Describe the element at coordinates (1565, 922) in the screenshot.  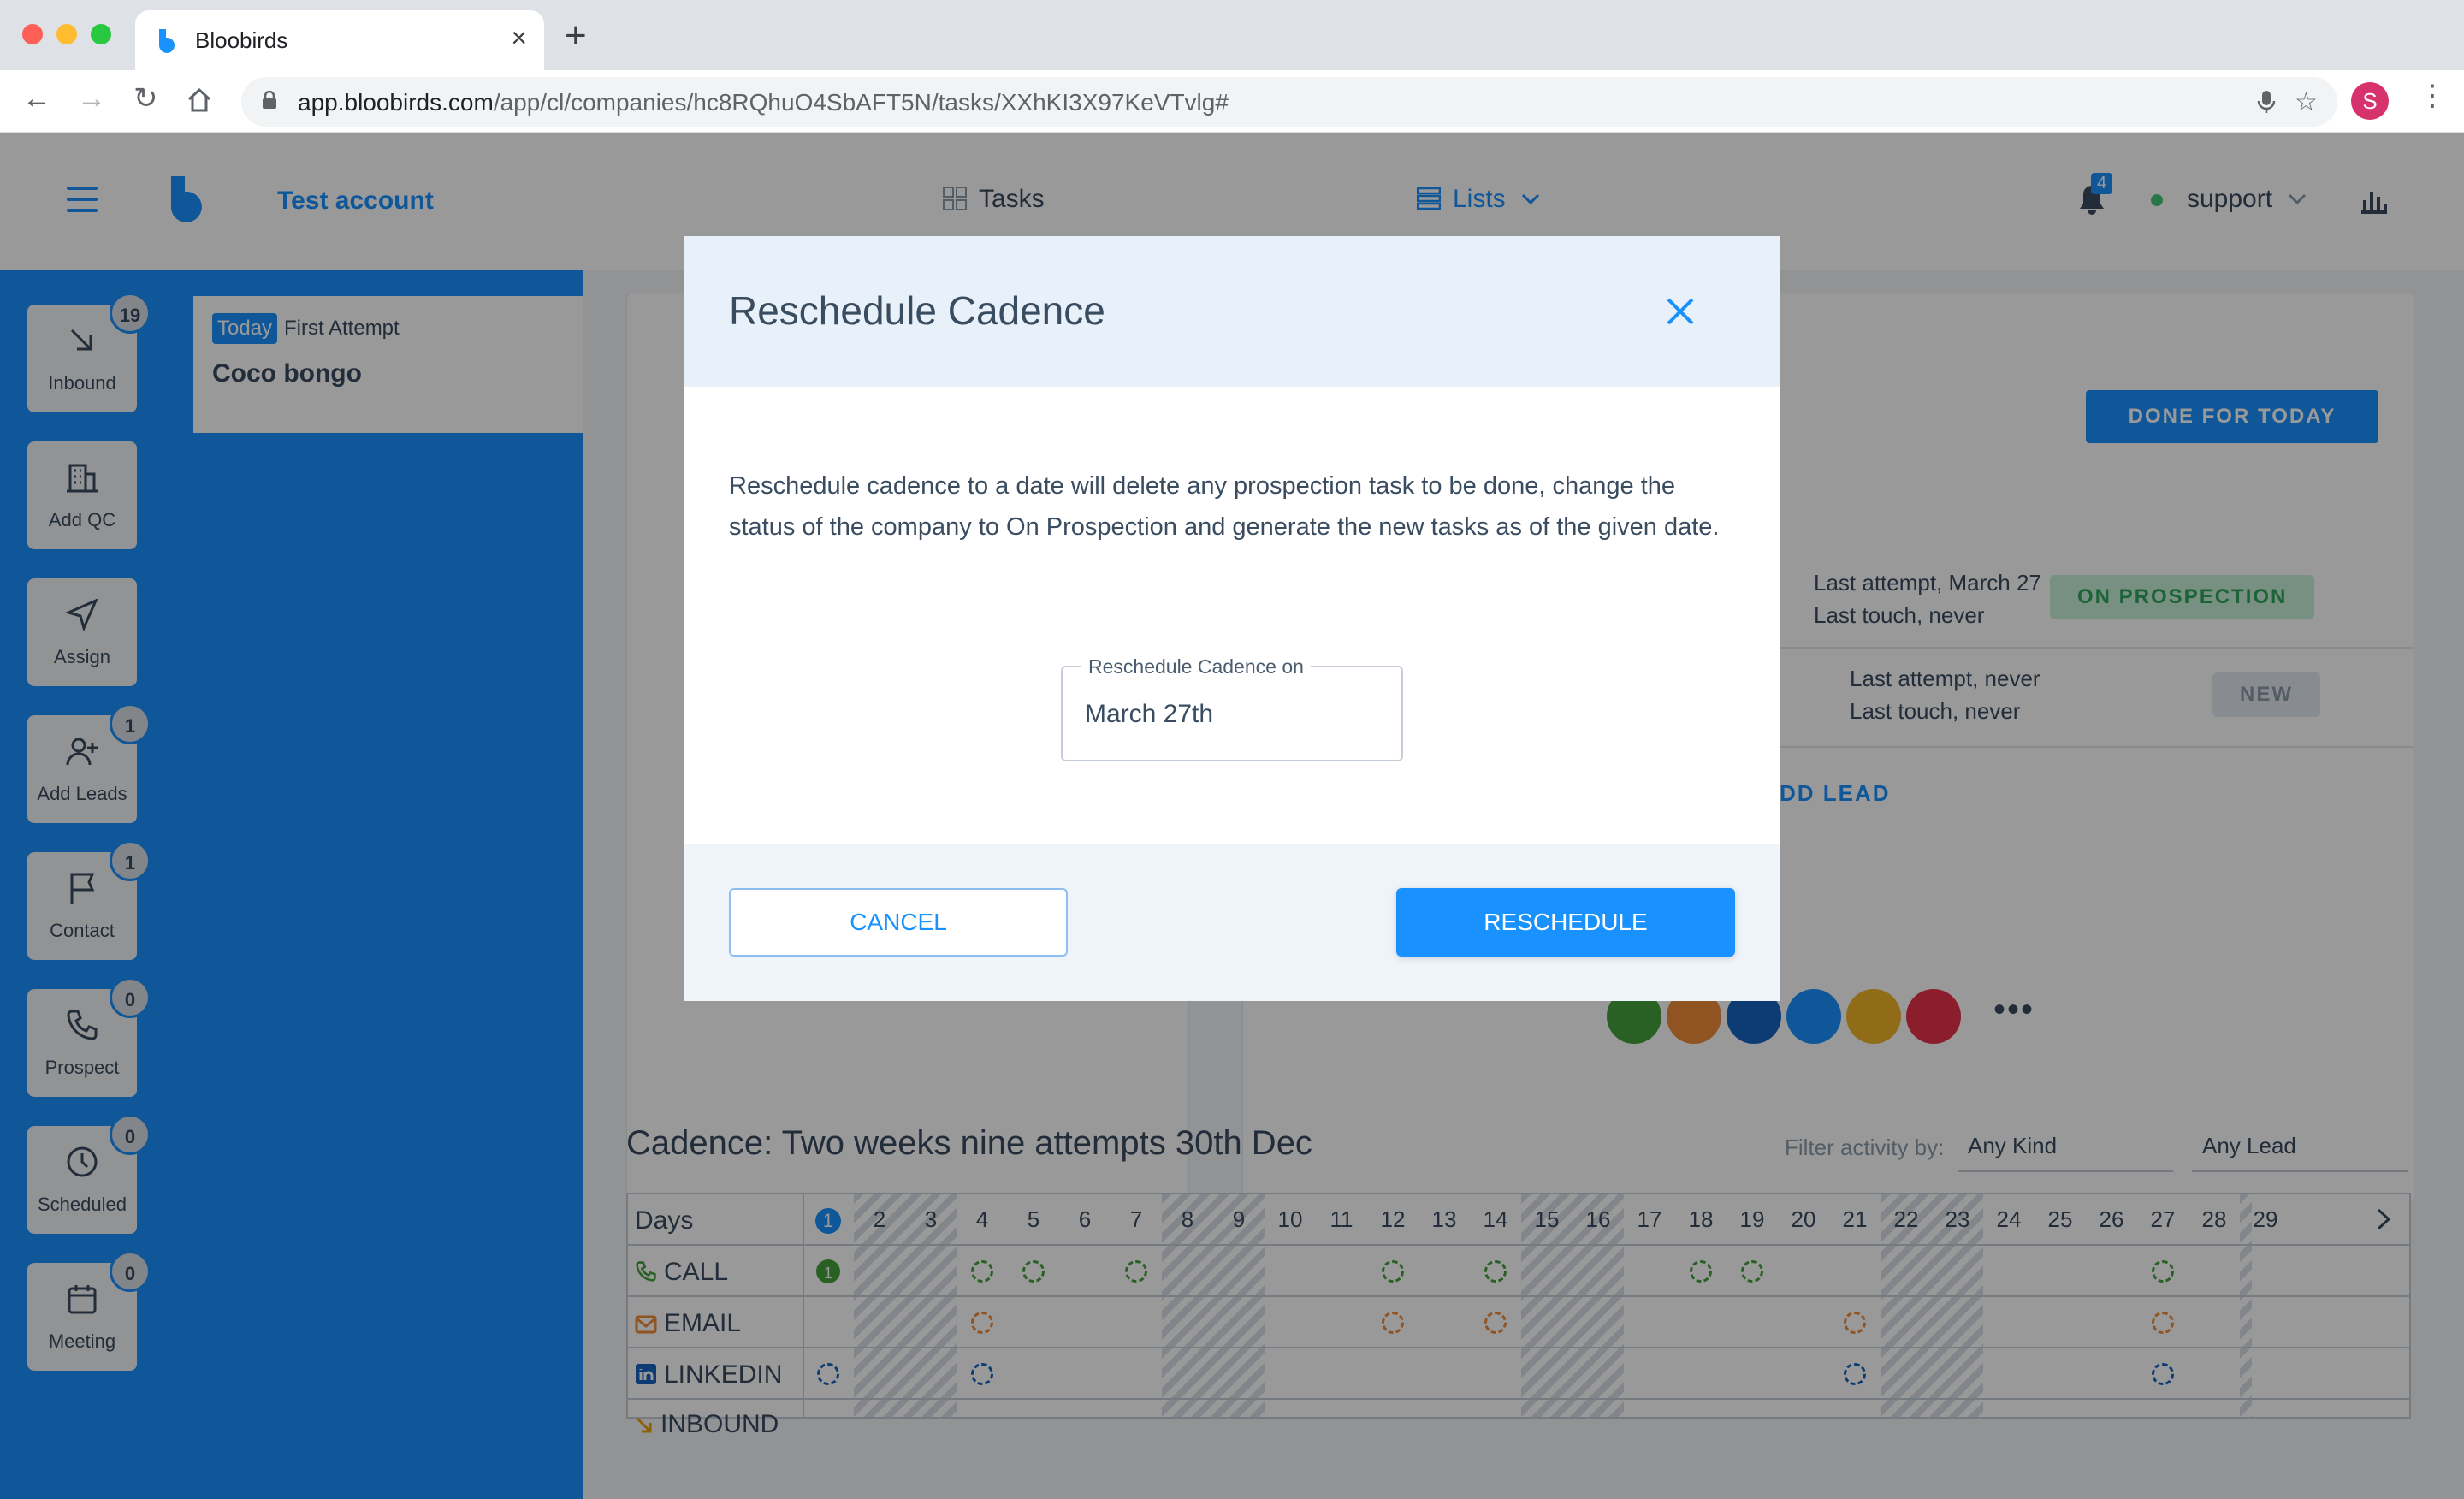
I see `reschedule-button: RESCHEDULE` at that location.